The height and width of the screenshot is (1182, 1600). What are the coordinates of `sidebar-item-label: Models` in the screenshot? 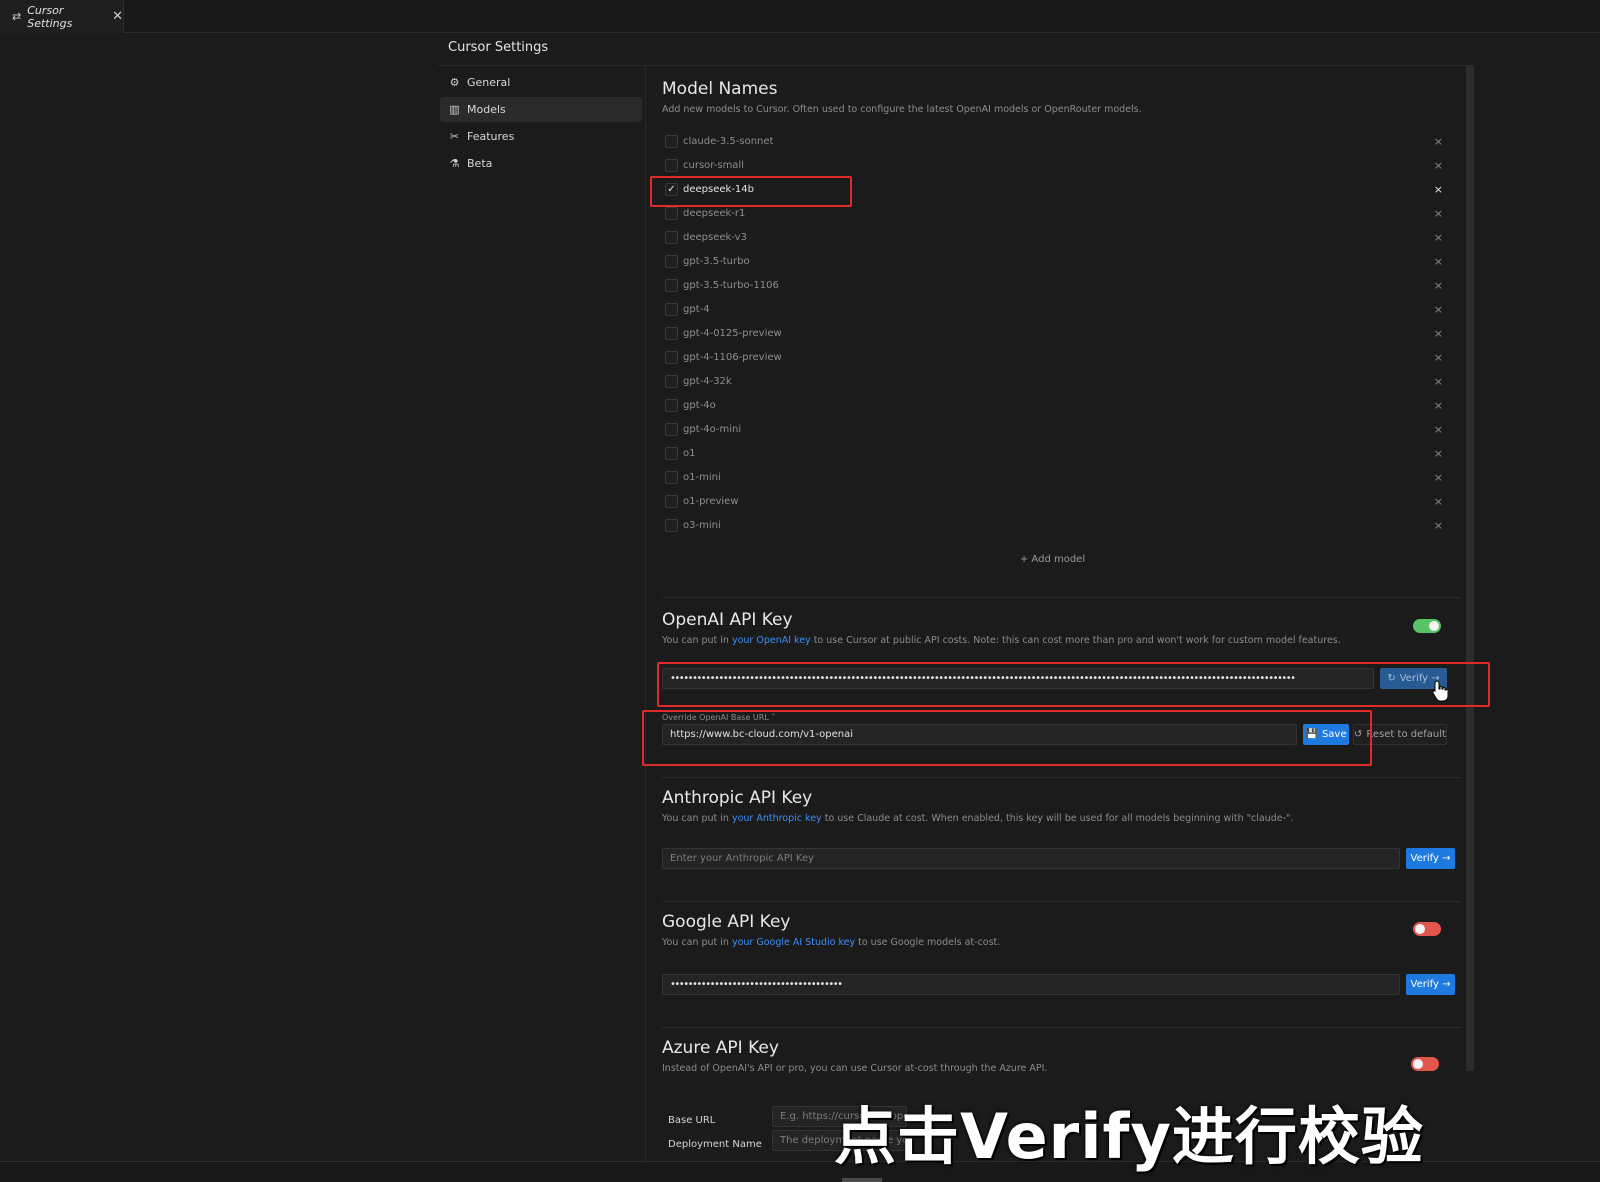 It's located at (486, 109).